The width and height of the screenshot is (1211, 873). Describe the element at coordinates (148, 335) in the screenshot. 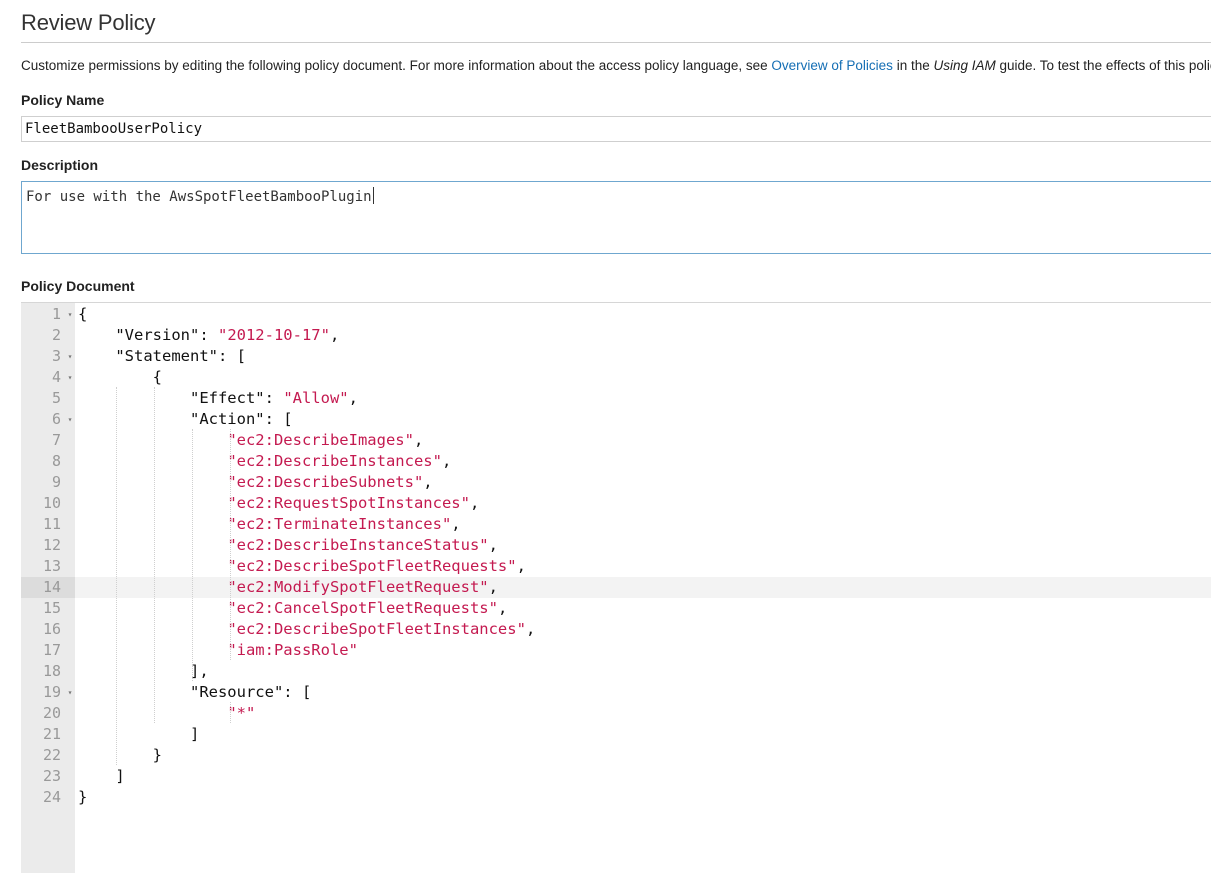

I see `punctuation-token: "Version":` at that location.